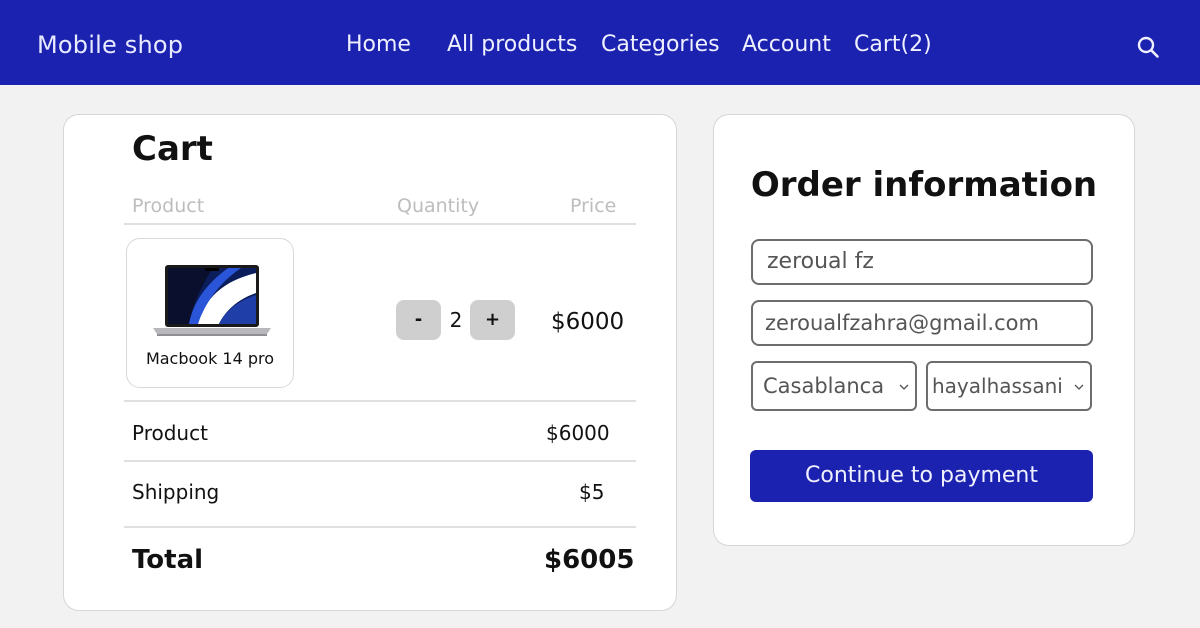  What do you see at coordinates (212, 300) in the screenshot?
I see `laptop-image` at bounding box center [212, 300].